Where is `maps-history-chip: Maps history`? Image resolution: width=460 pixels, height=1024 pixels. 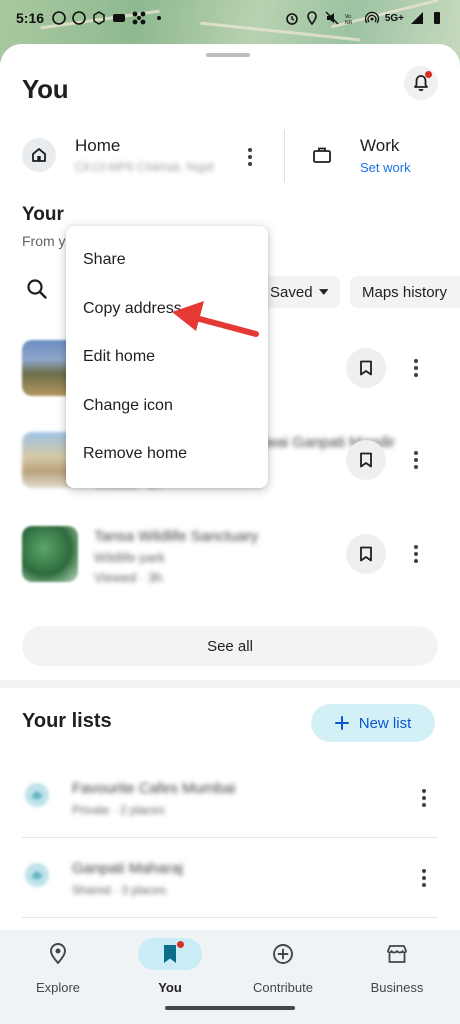 maps-history-chip: Maps history is located at coordinates (405, 292).